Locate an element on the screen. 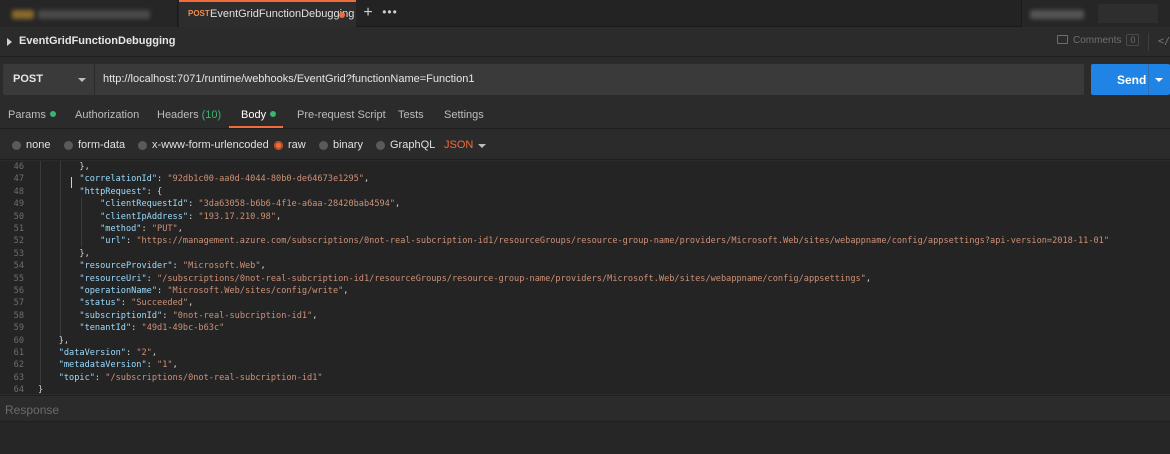  line-number: 64 is located at coordinates (18, 389).